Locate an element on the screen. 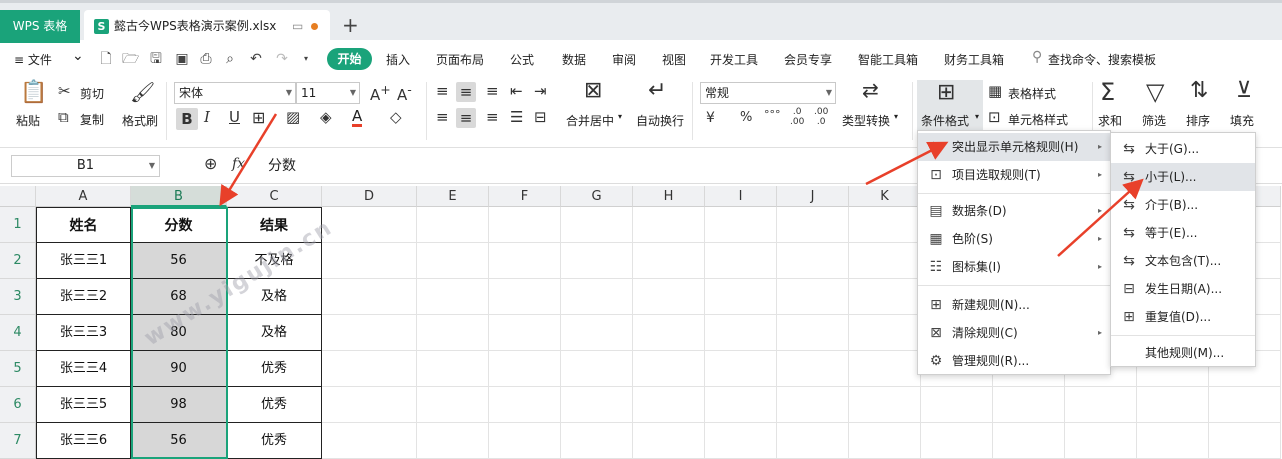 This screenshot has width=1282, height=459. row-header: 4 is located at coordinates (18, 333).